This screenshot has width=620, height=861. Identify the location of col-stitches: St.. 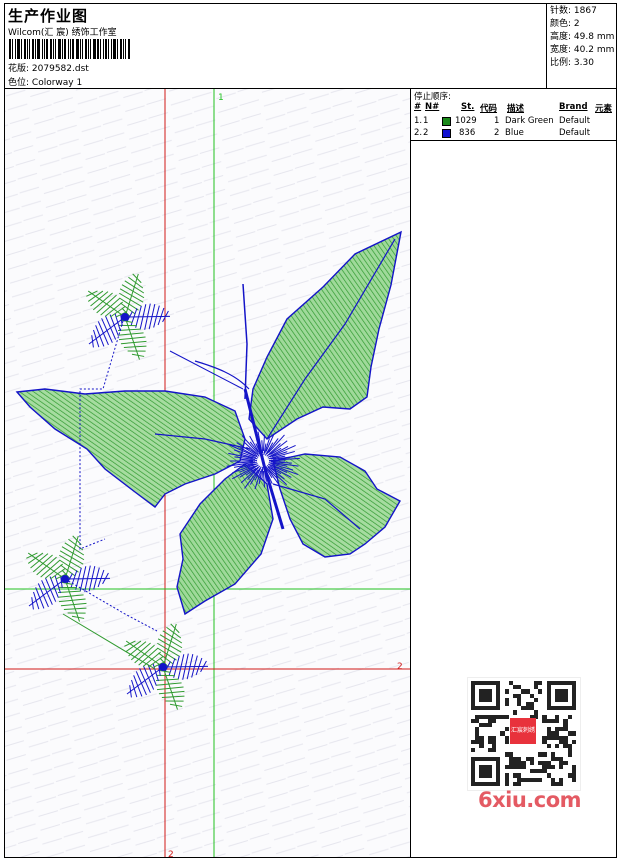
(468, 107).